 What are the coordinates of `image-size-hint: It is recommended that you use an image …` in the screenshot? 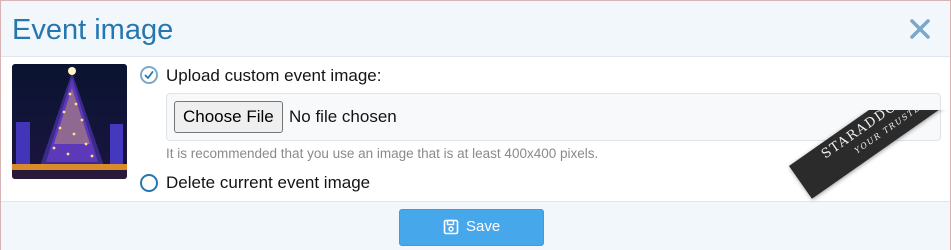 It's located at (382, 153).